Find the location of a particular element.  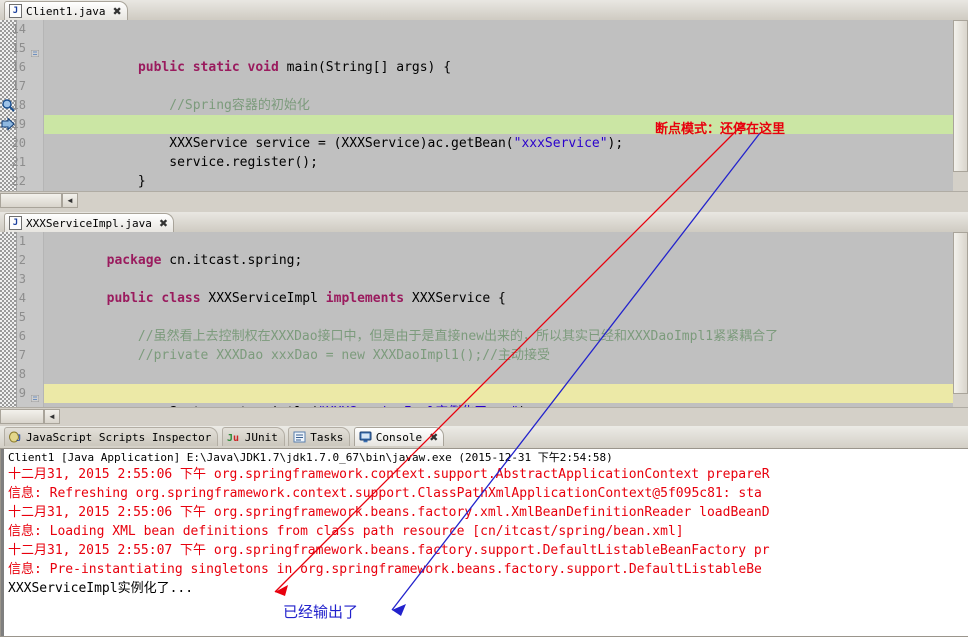

editor2-horizontal-scrollbar: ◄ is located at coordinates (484, 415).